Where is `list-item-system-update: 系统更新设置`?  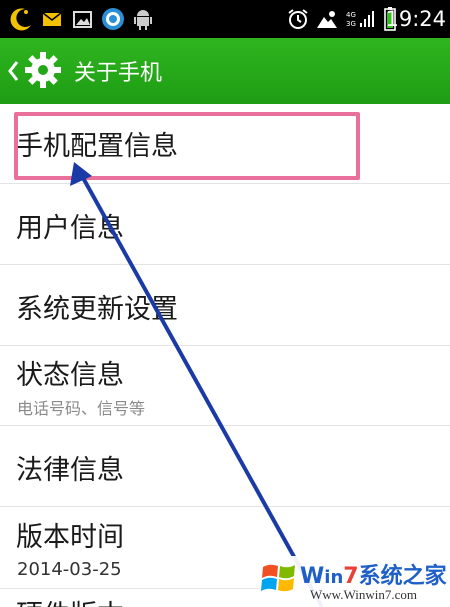
list-item-system-update: 系统更新设置 is located at coordinates (225, 305).